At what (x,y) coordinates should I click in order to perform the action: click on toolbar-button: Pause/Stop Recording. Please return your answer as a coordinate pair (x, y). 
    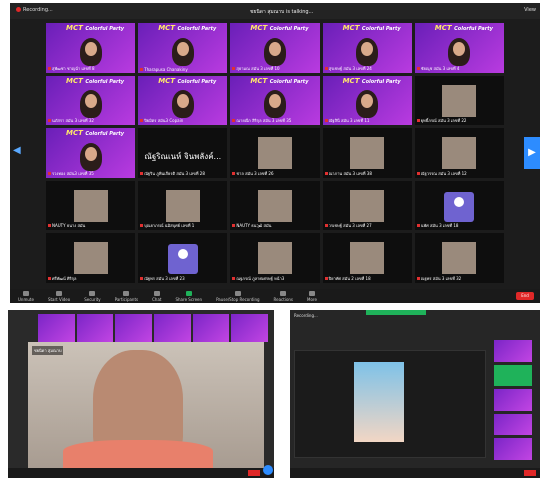
    Looking at the image, I should click on (238, 296).